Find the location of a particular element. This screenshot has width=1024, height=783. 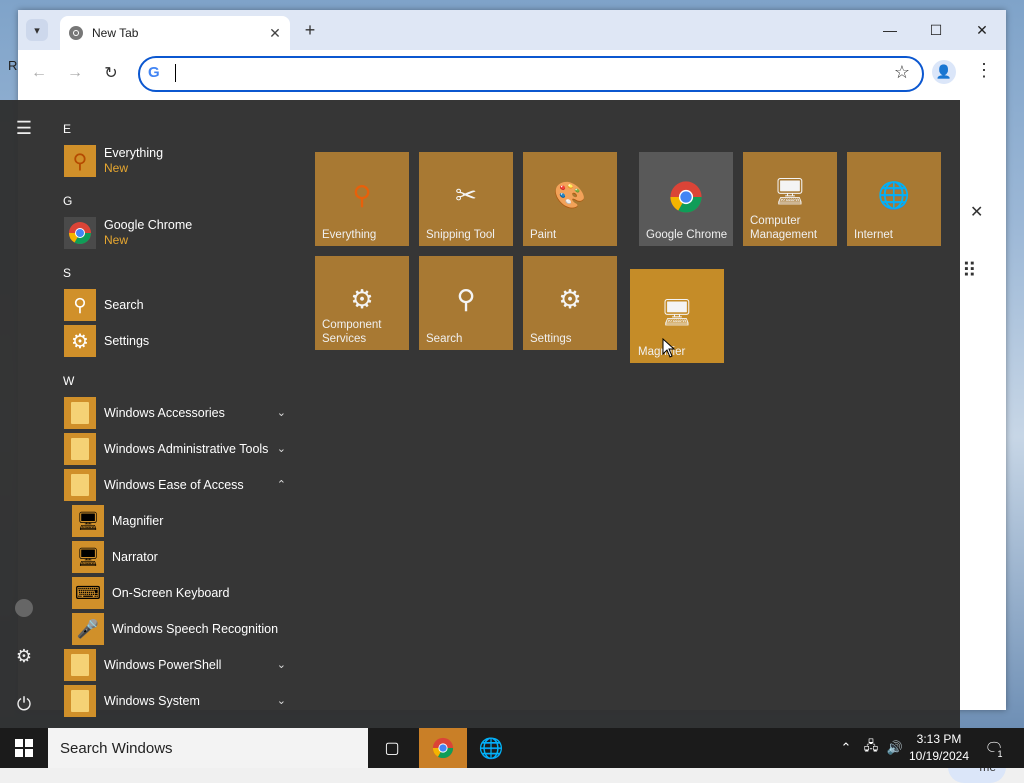

section-letter-e: E is located at coordinates (67, 129).